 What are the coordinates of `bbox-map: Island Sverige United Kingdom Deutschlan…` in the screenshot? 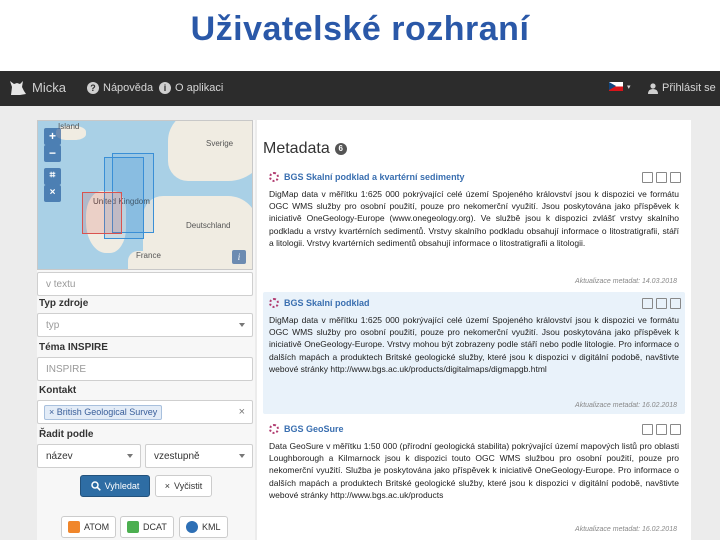 It's located at (145, 195).